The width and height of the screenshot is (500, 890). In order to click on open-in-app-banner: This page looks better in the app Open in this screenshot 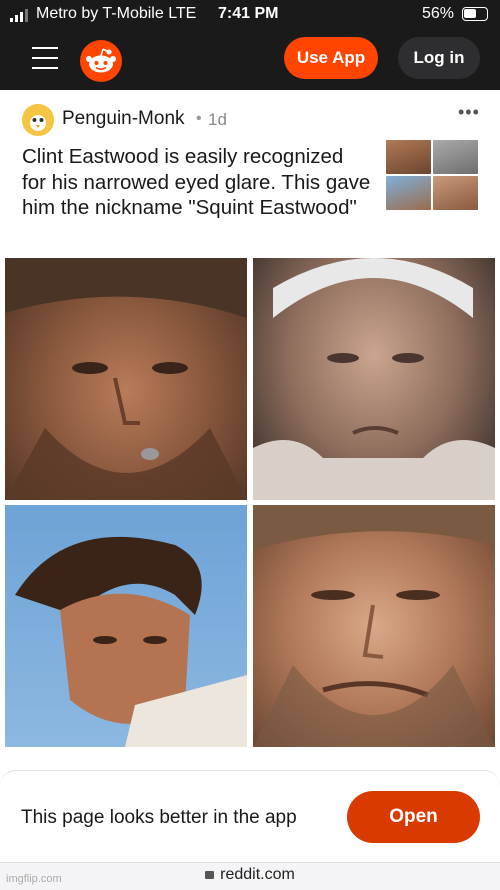, I will do `click(250, 816)`.